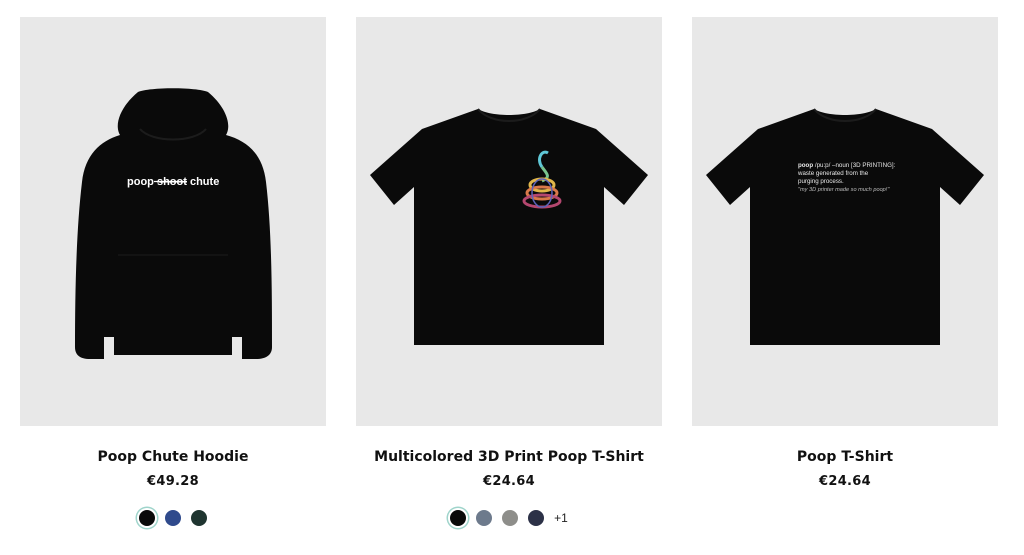 The image size is (1024, 555). What do you see at coordinates (845, 457) in the screenshot?
I see `product-title: Poop T-Shirt` at bounding box center [845, 457].